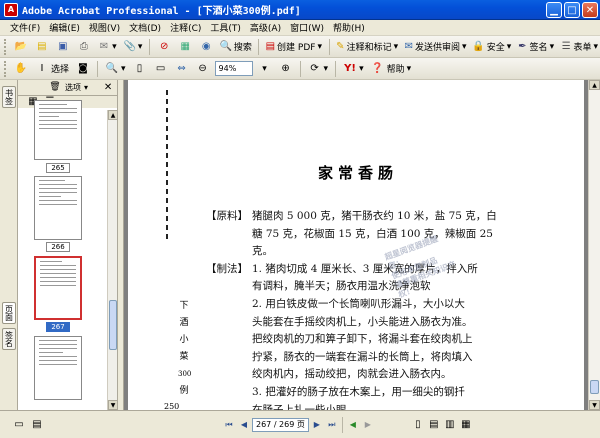  What do you see at coordinates (108, 88) in the screenshot?
I see `close-panel-icon: ✕` at bounding box center [108, 88].